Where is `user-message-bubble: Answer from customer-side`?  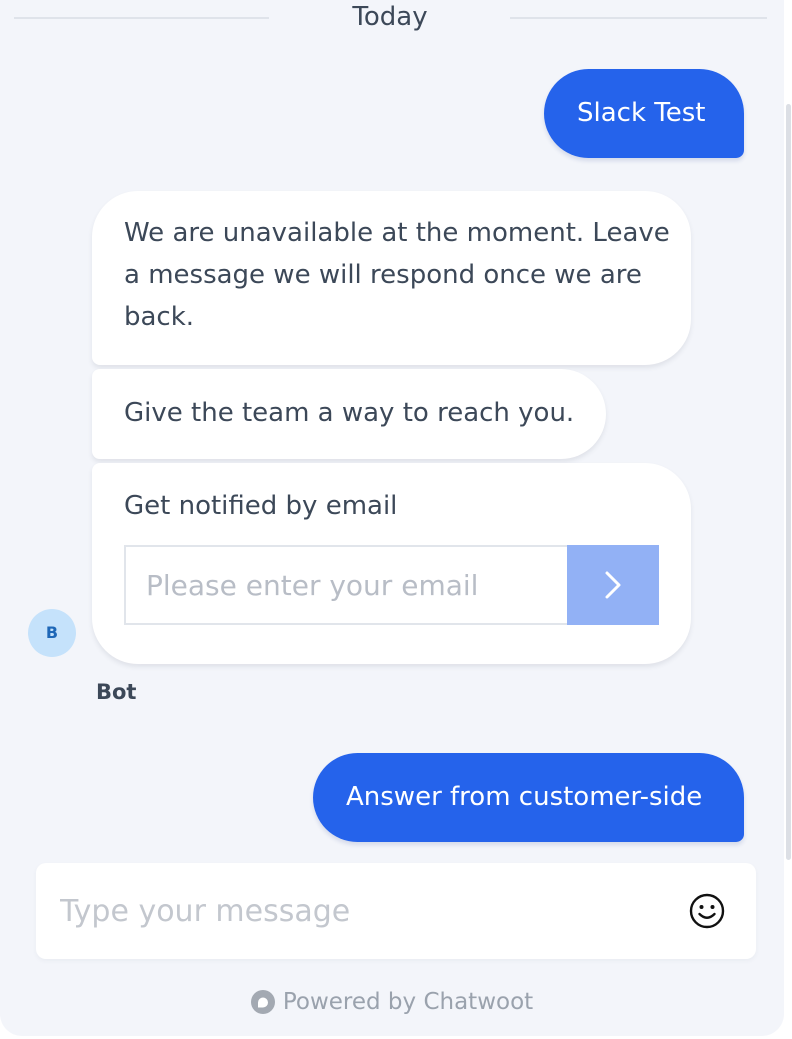
user-message-bubble: Answer from customer-side is located at coordinates (528, 797).